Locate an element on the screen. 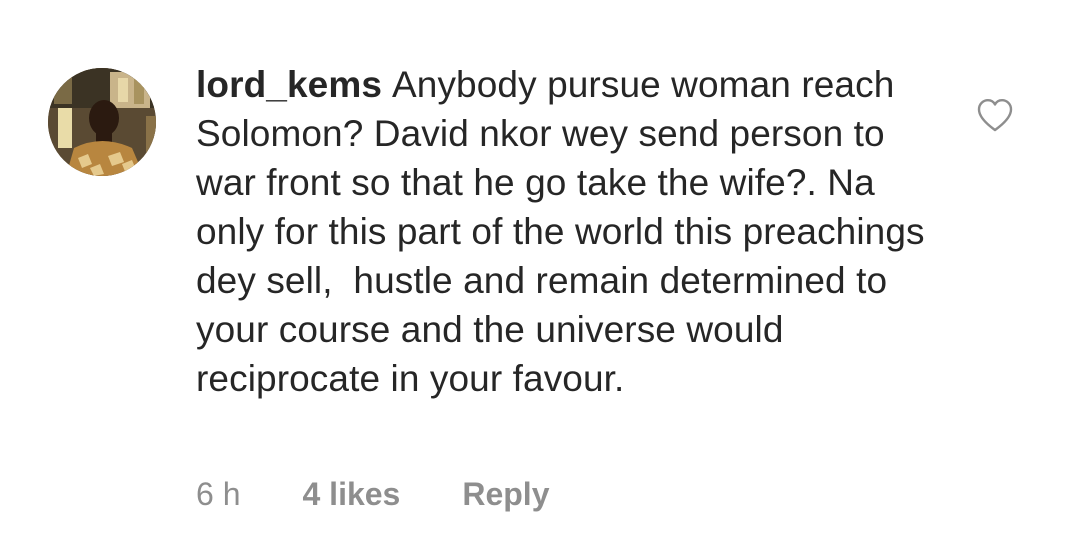 Image resolution: width=1080 pixels, height=545 pixels. likes-count: 4 likes is located at coordinates (351, 494).